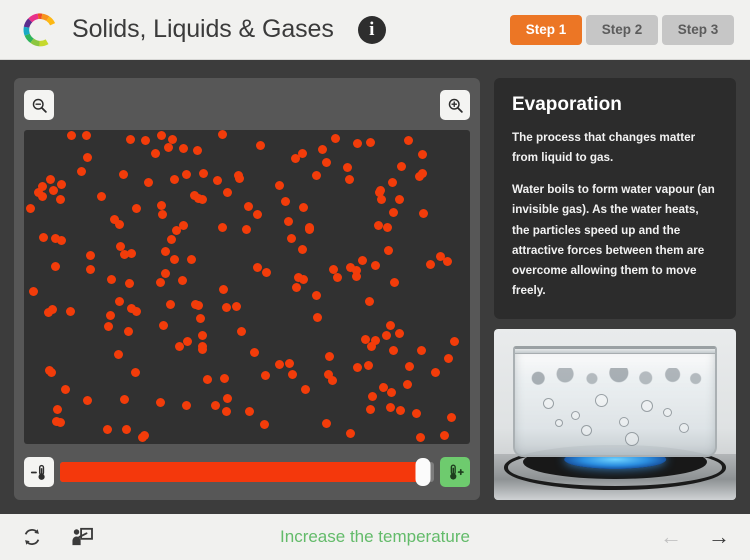 The width and height of the screenshot is (750, 560). What do you see at coordinates (546, 29) in the screenshot?
I see `tab-step-1: Step 1` at bounding box center [546, 29].